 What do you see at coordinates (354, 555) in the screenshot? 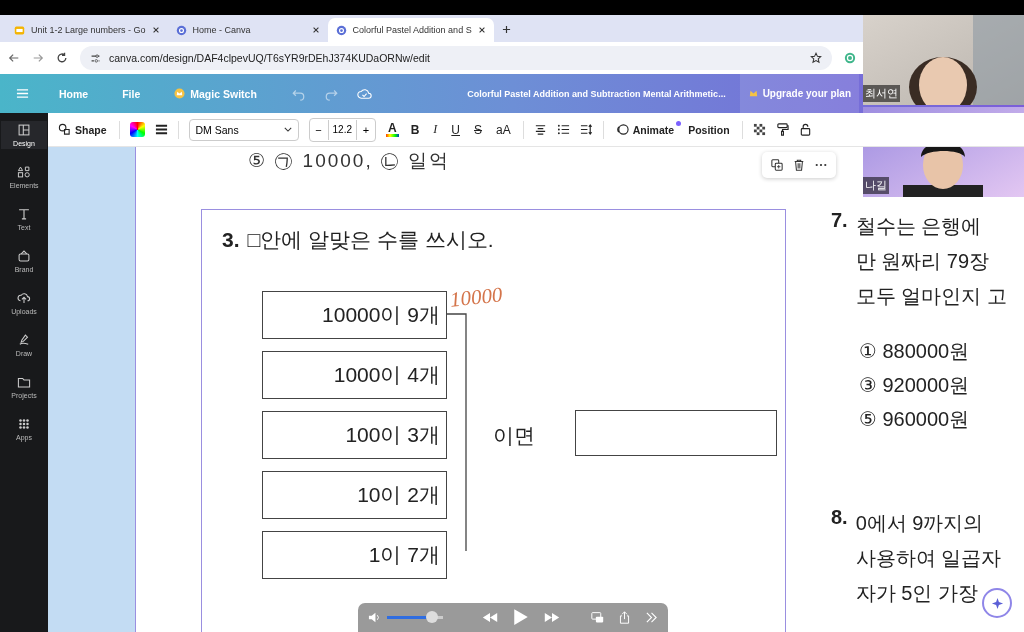
I see `number-box: 1이 7개` at bounding box center [354, 555].